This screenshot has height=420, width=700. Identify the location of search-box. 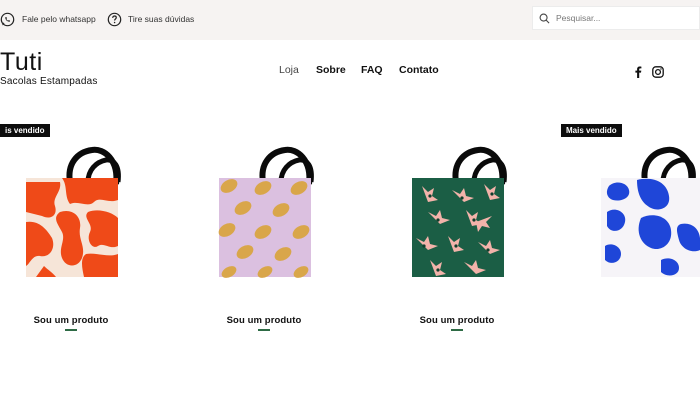
(616, 18).